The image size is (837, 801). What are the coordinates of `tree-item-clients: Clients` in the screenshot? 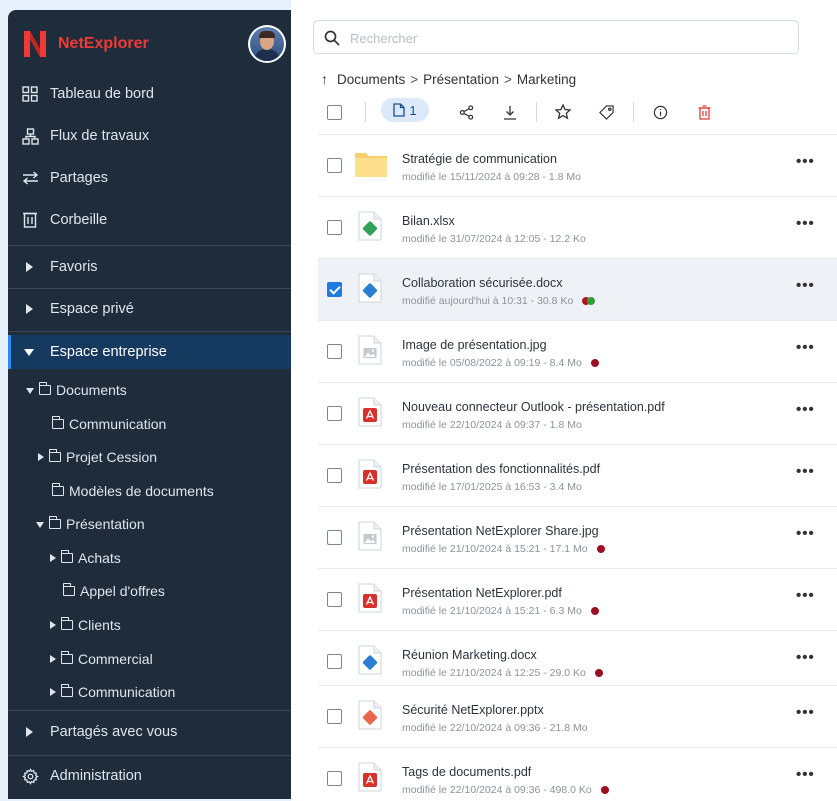 It's located at (85, 625).